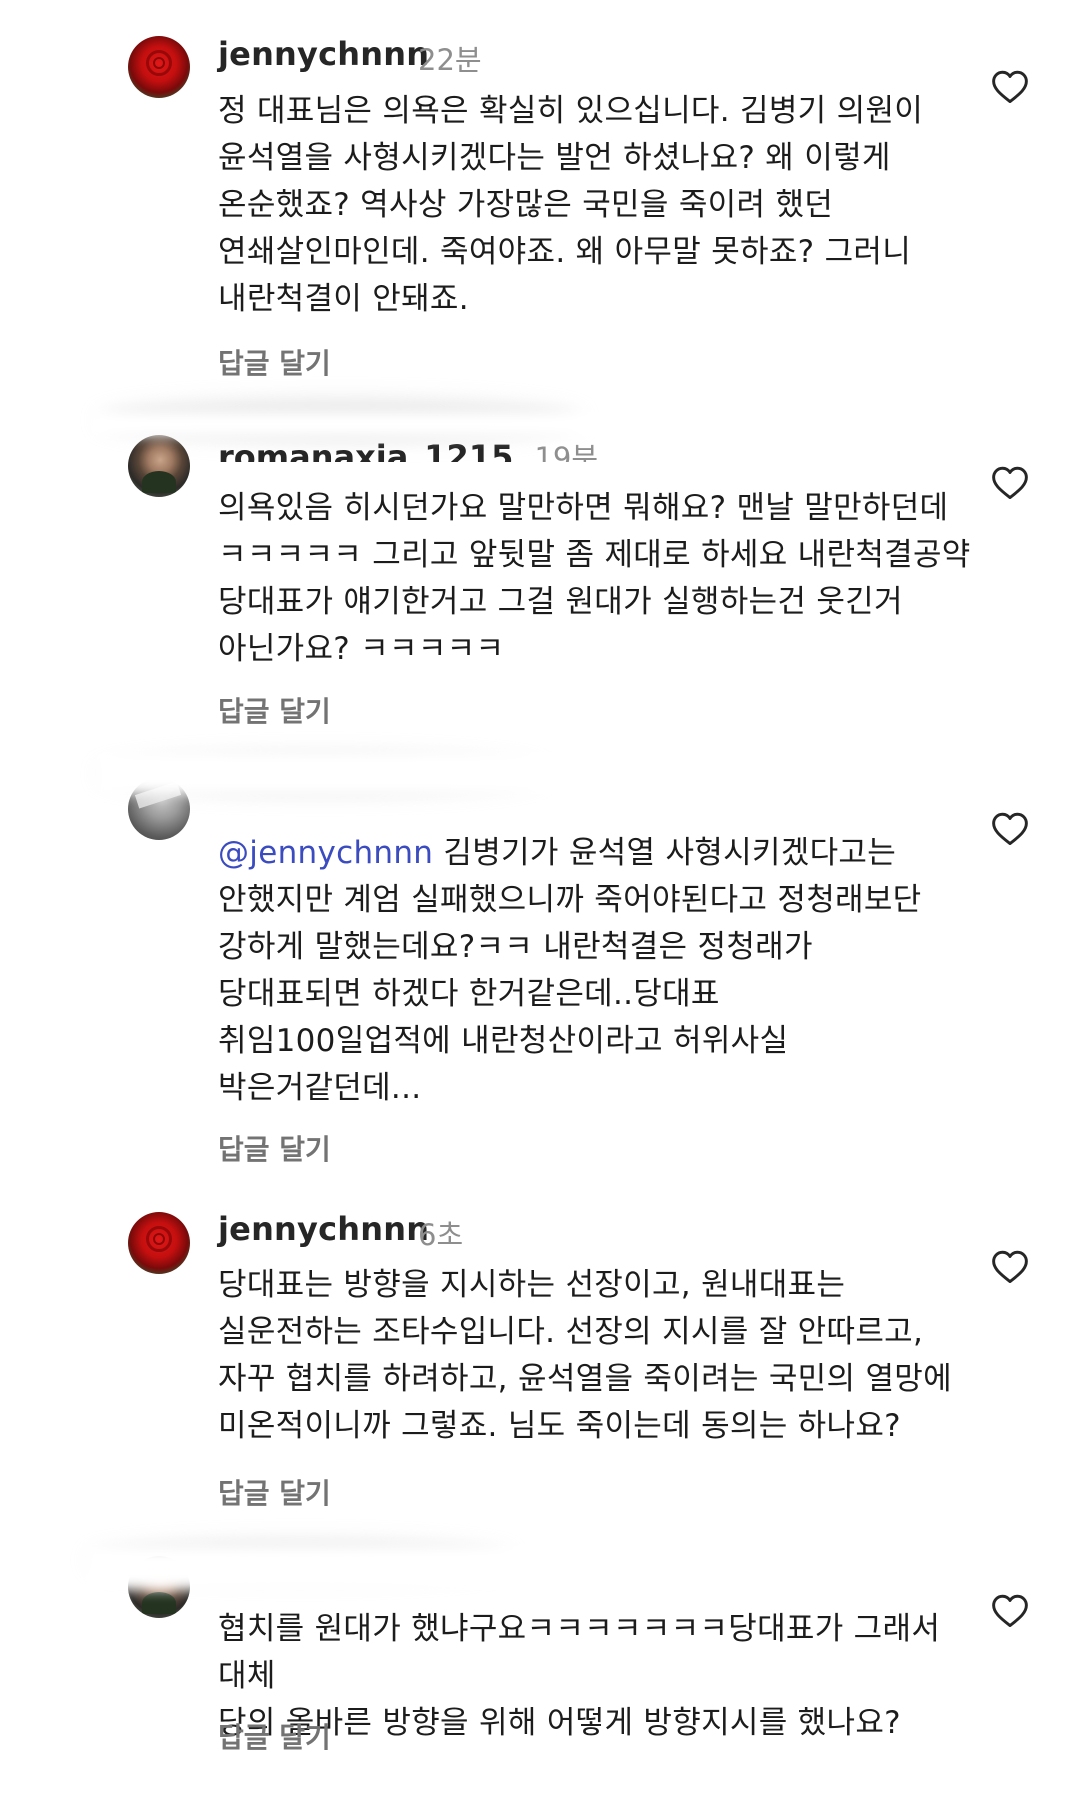 The width and height of the screenshot is (1080, 1809). Describe the element at coordinates (366, 450) in the screenshot. I see `comment-username-text: romanaxia_1215` at that location.